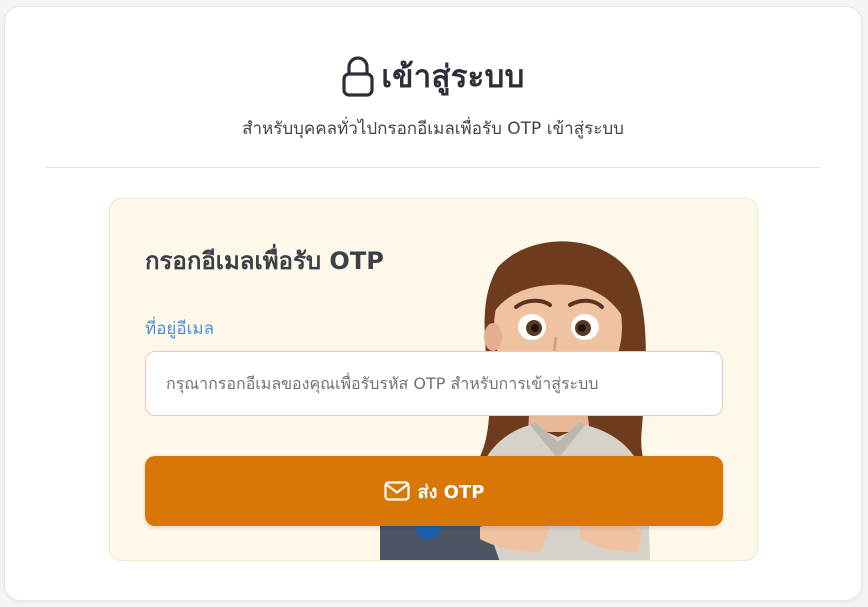 This screenshot has height=607, width=868. Describe the element at coordinates (358, 76) in the screenshot. I see `lock-icon` at that location.